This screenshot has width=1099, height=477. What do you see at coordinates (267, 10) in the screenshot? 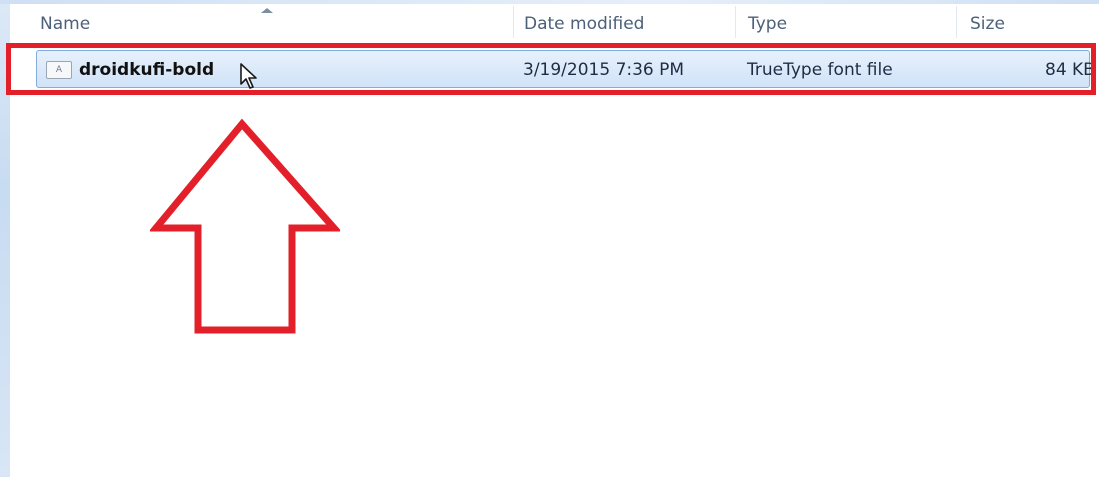
I see `sort-ascending-icon` at bounding box center [267, 10].